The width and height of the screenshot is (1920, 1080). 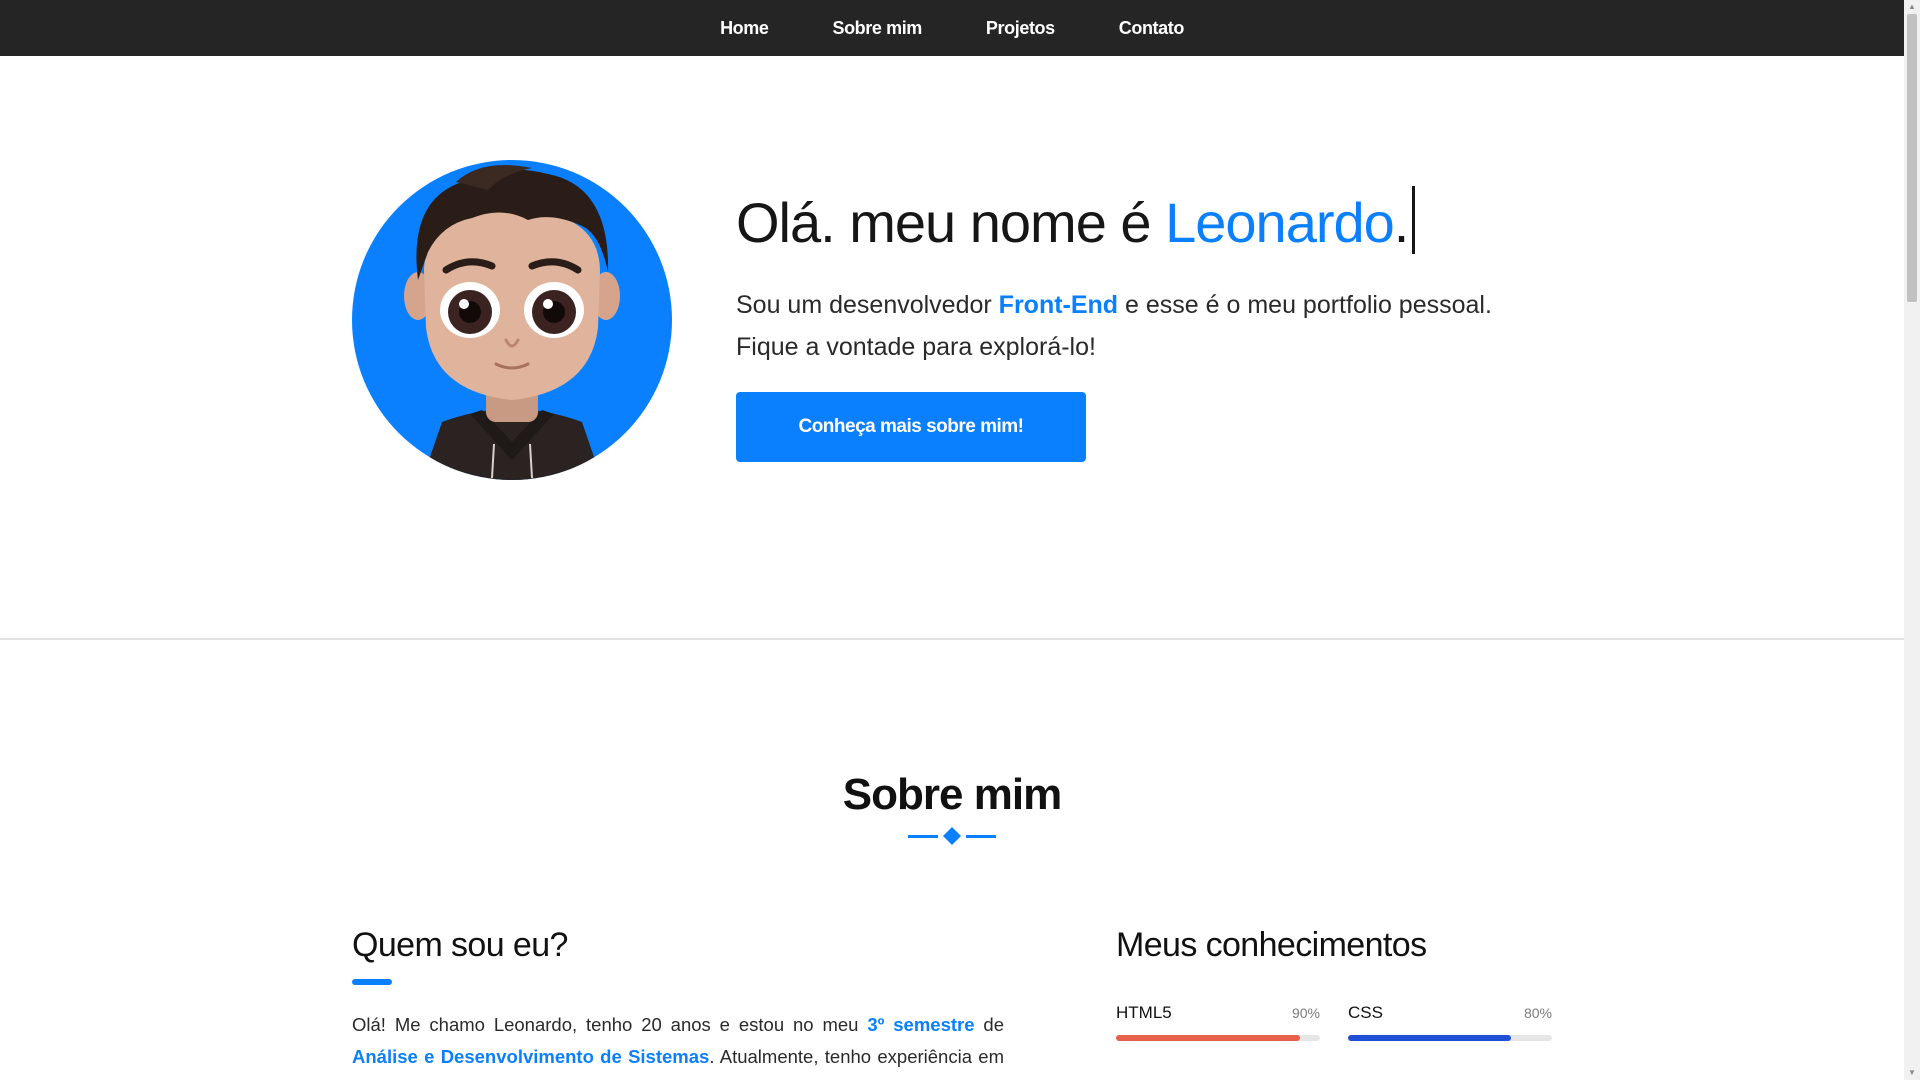 What do you see at coordinates (1271, 945) in the screenshot?
I see `skills-title: Meus conhecimentos` at bounding box center [1271, 945].